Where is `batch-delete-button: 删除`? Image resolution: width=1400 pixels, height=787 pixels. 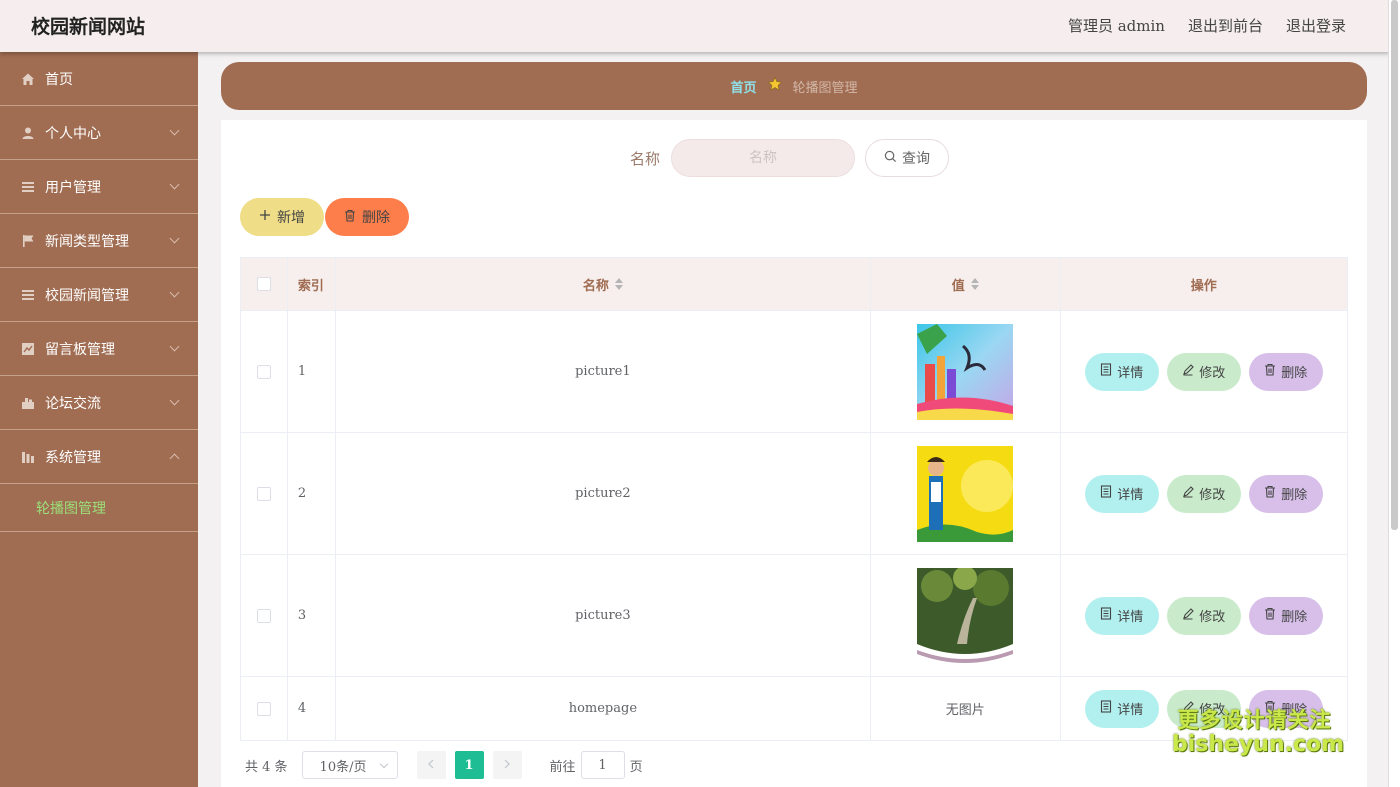
batch-delete-button: 删除 is located at coordinates (367, 217).